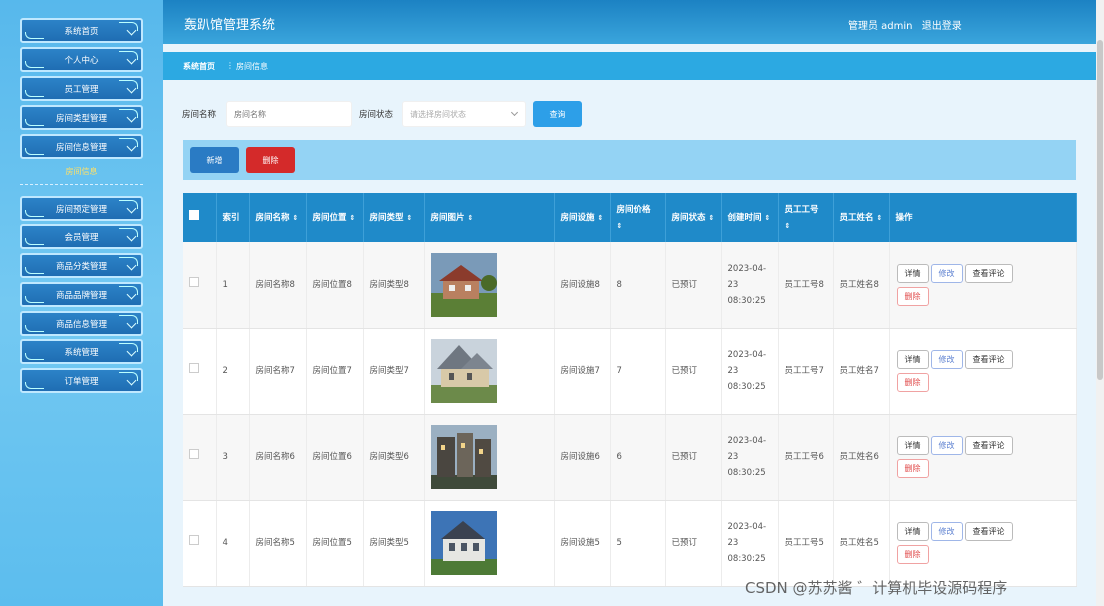 The width and height of the screenshot is (1104, 606). Describe the element at coordinates (230, 25) in the screenshot. I see `app-title: 轰趴馆管理系统` at that location.